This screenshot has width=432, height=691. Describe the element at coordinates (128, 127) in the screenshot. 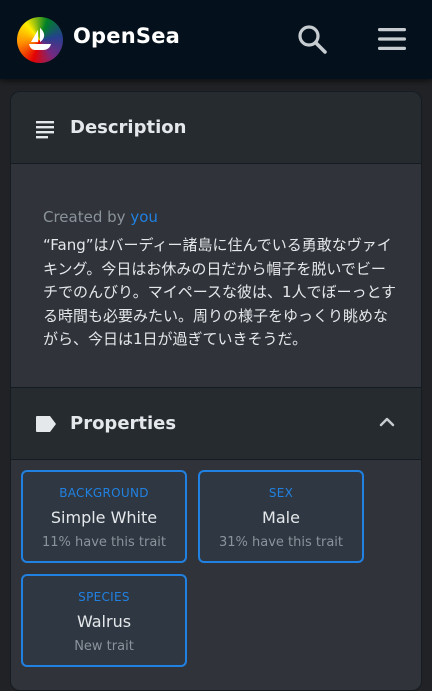

I see `description-title: Description` at that location.